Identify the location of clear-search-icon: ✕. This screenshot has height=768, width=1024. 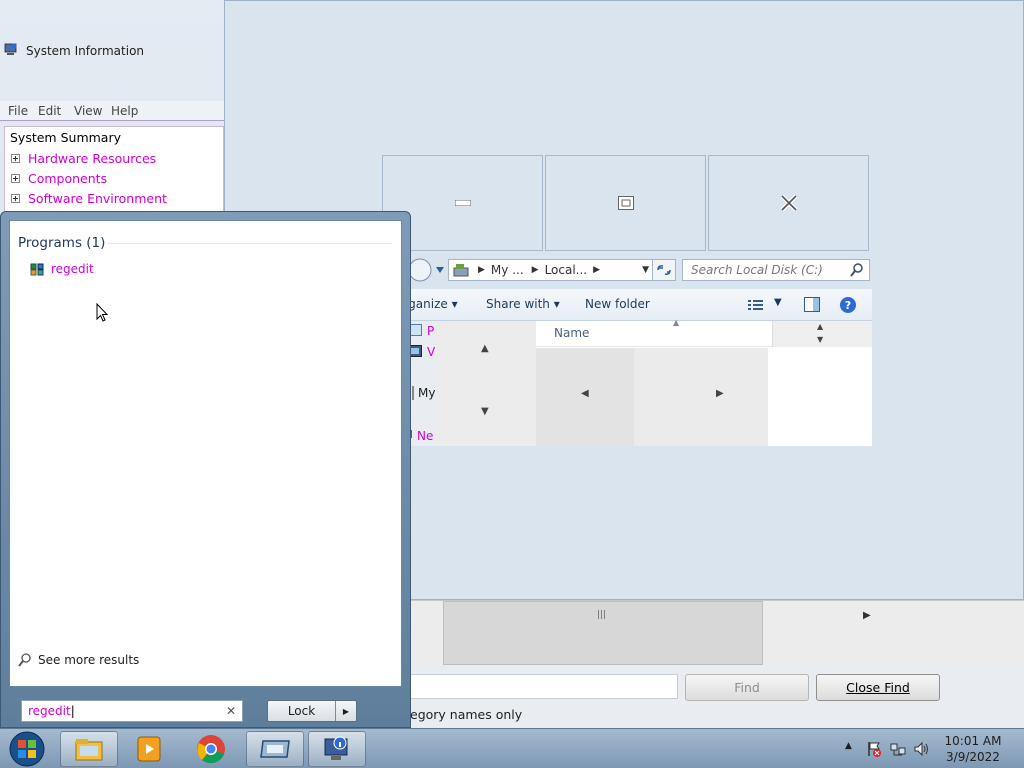
(231, 711).